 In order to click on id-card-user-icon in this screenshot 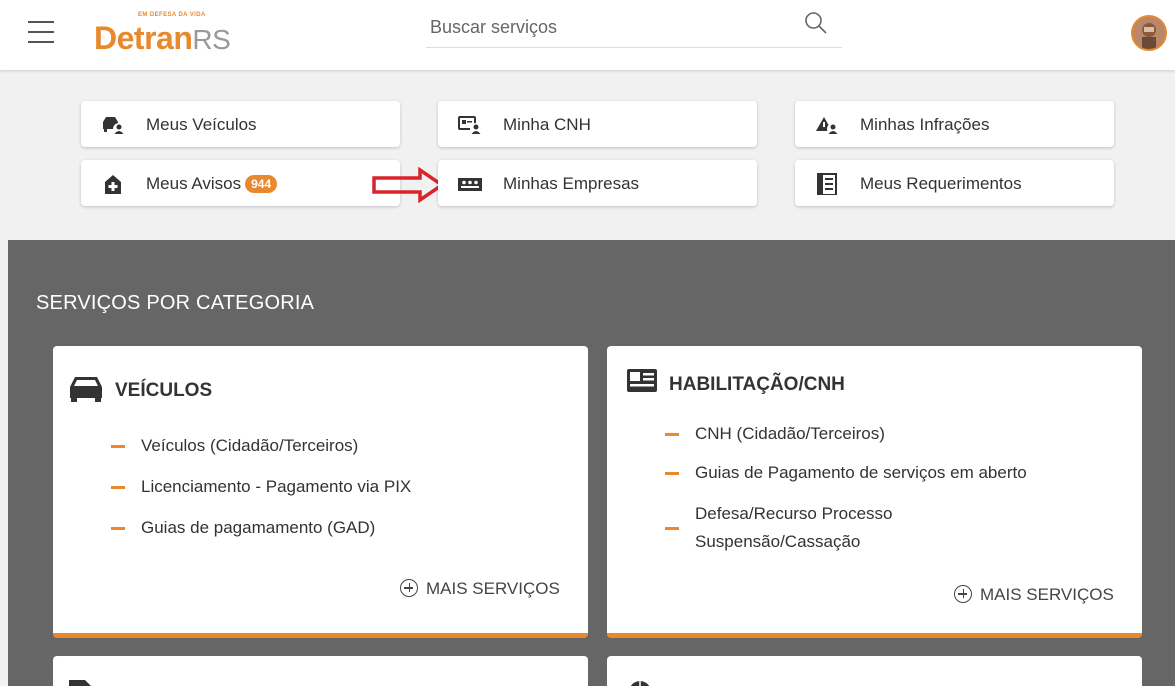, I will do `click(470, 125)`.